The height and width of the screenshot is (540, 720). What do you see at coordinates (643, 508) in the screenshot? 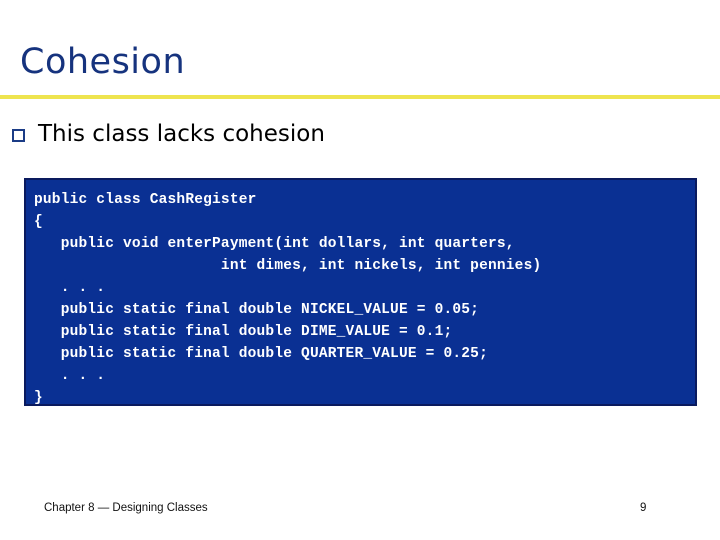
I see `footer-page-number: 9` at bounding box center [643, 508].